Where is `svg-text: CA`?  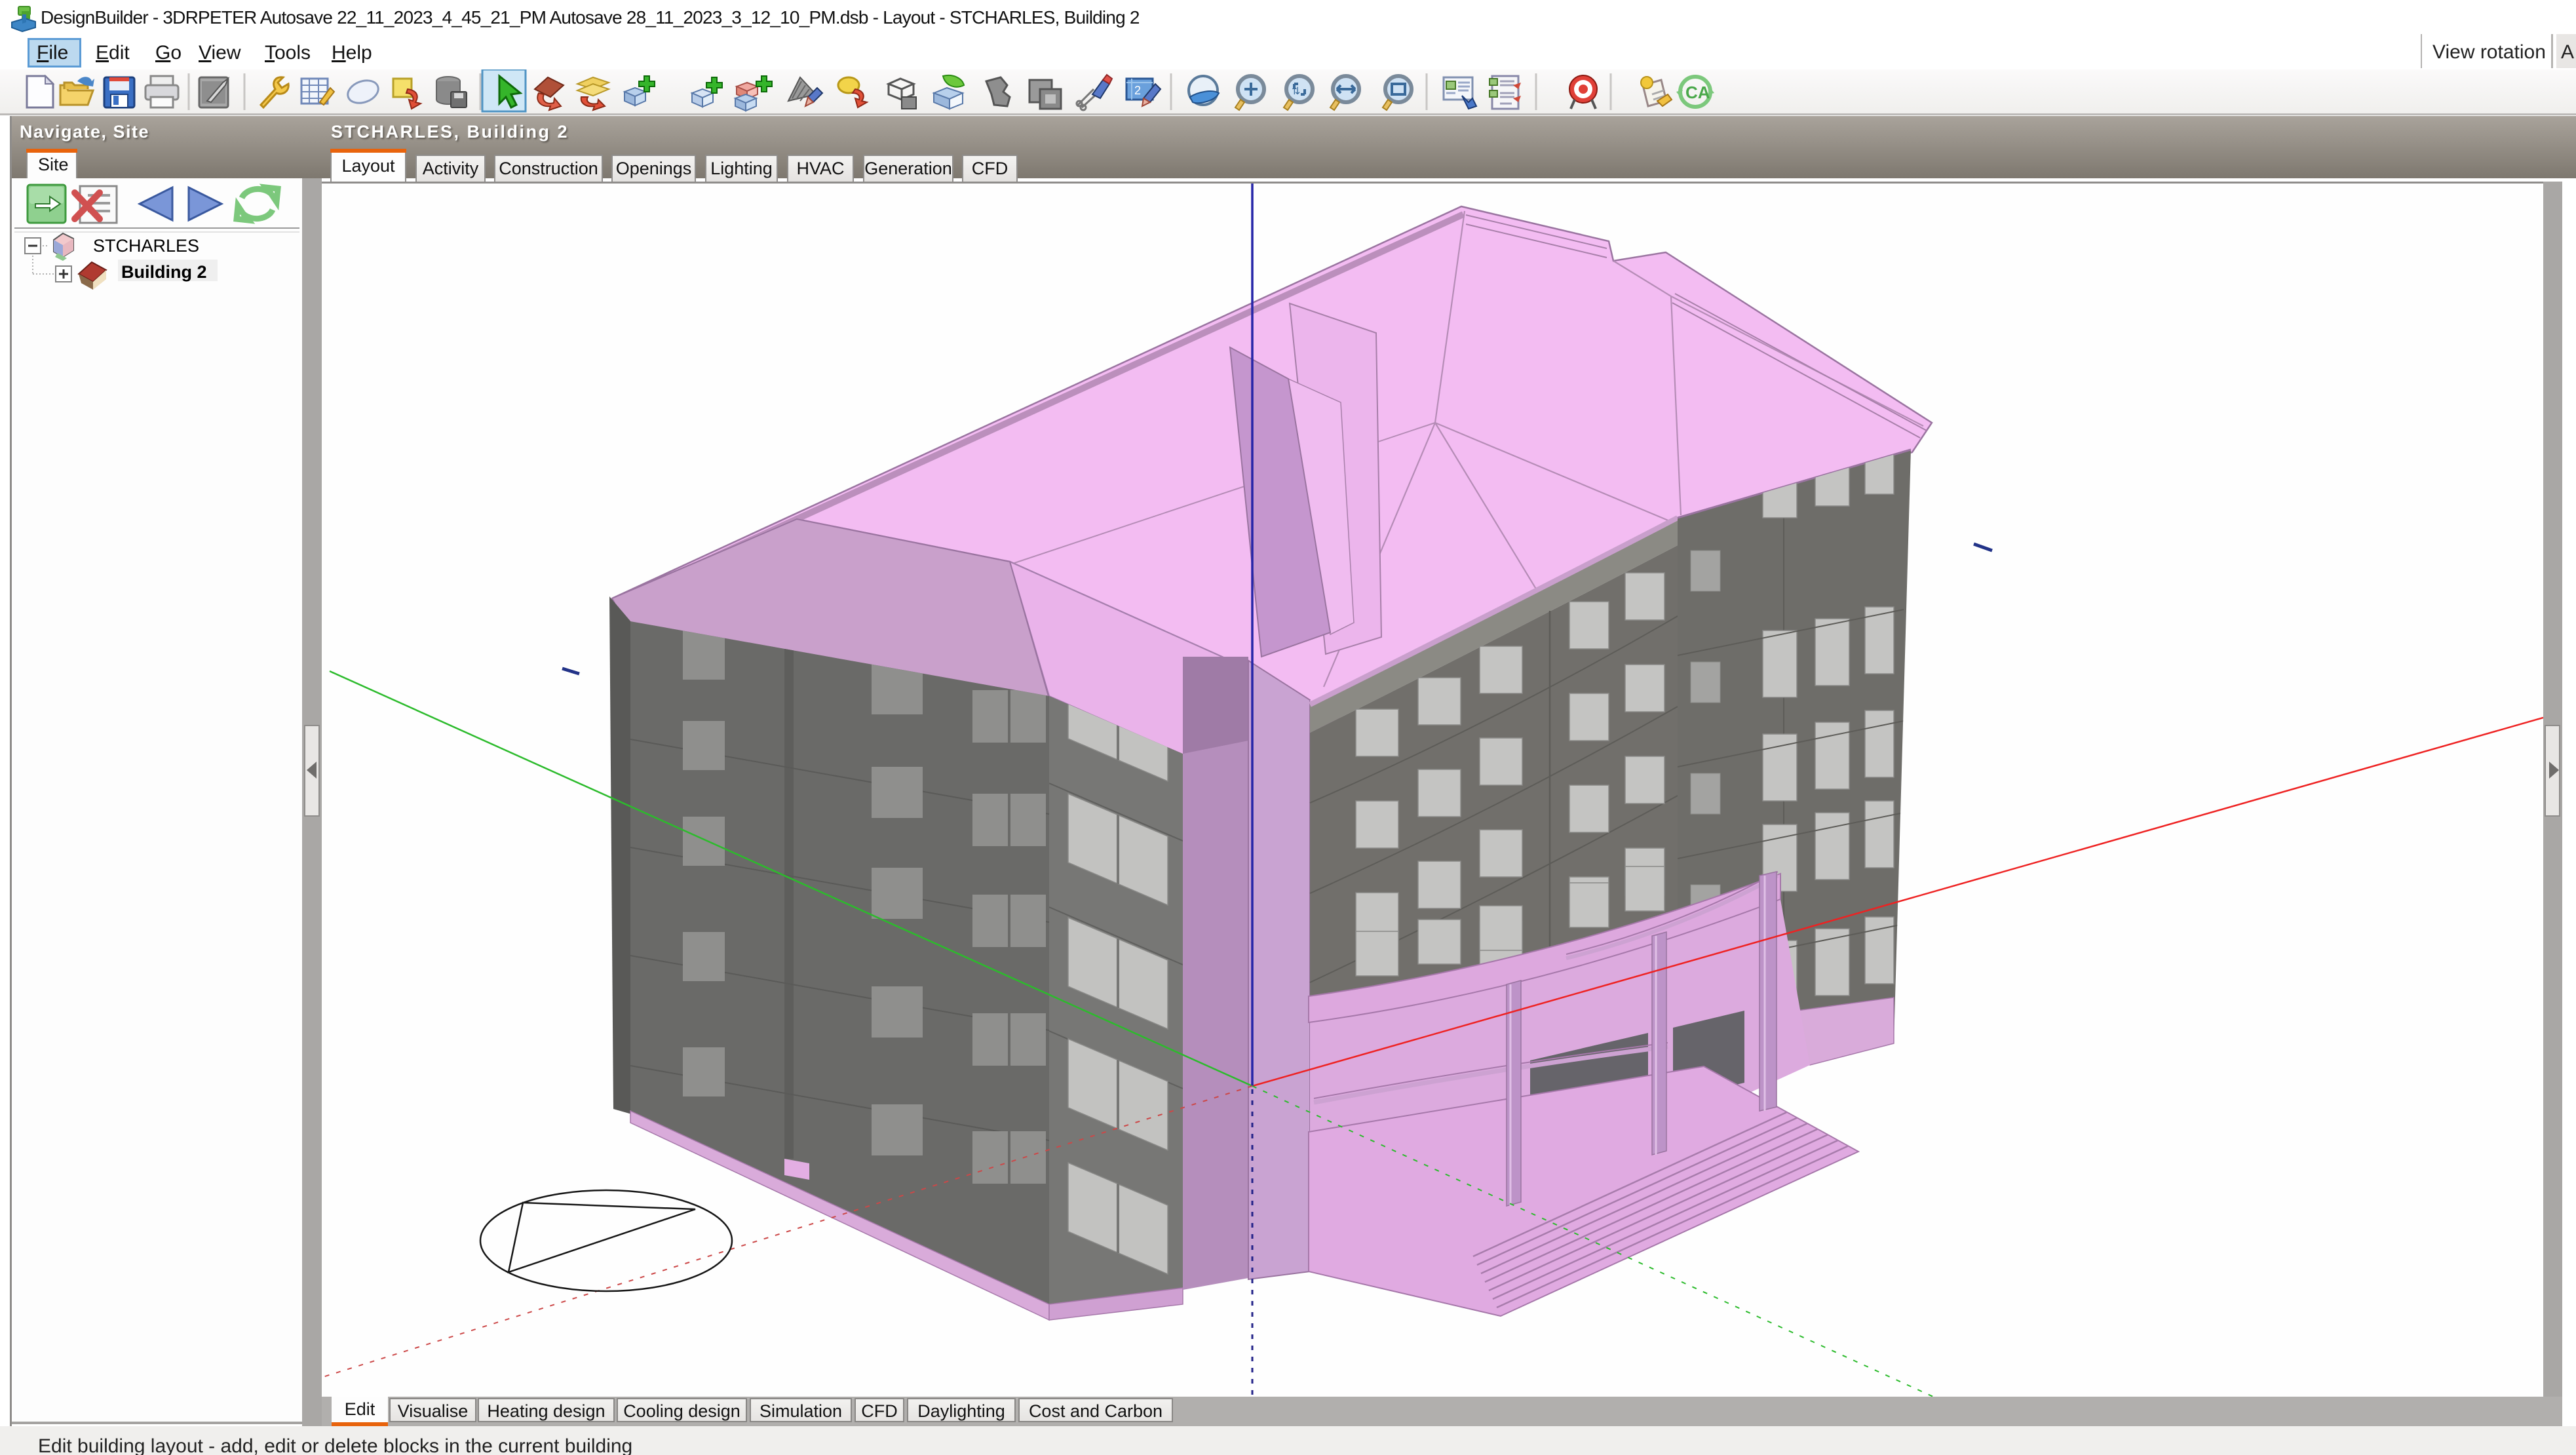 svg-text: CA is located at coordinates (1697, 92).